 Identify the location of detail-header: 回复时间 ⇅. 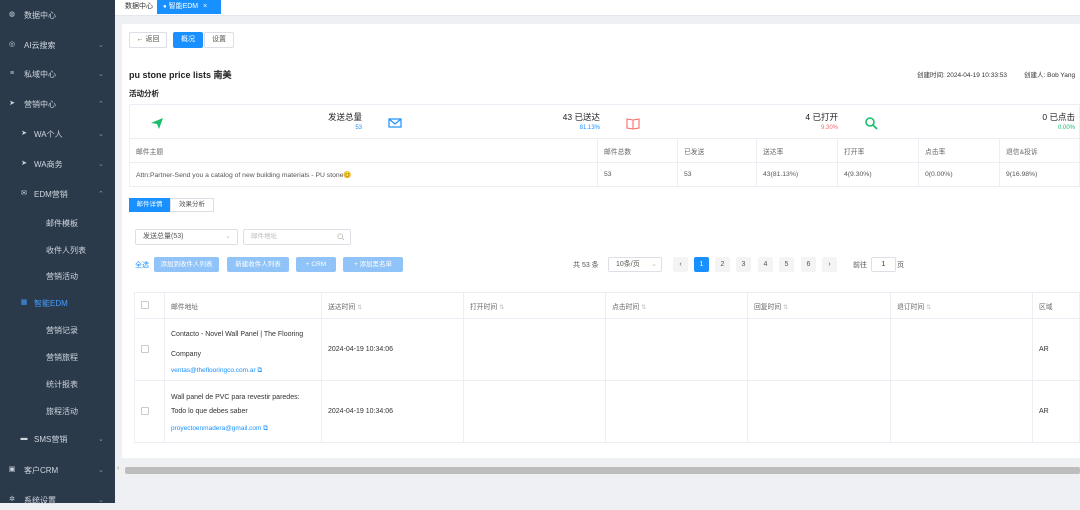
(819, 305).